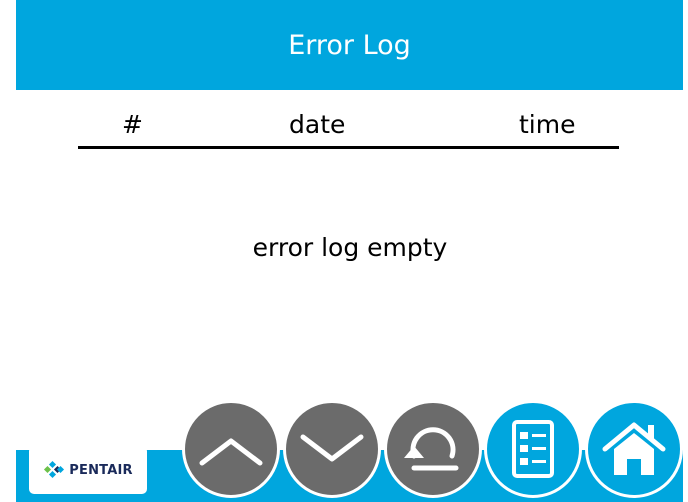 This screenshot has width=688, height=502. What do you see at coordinates (317, 124) in the screenshot?
I see `column-header-date: date` at bounding box center [317, 124].